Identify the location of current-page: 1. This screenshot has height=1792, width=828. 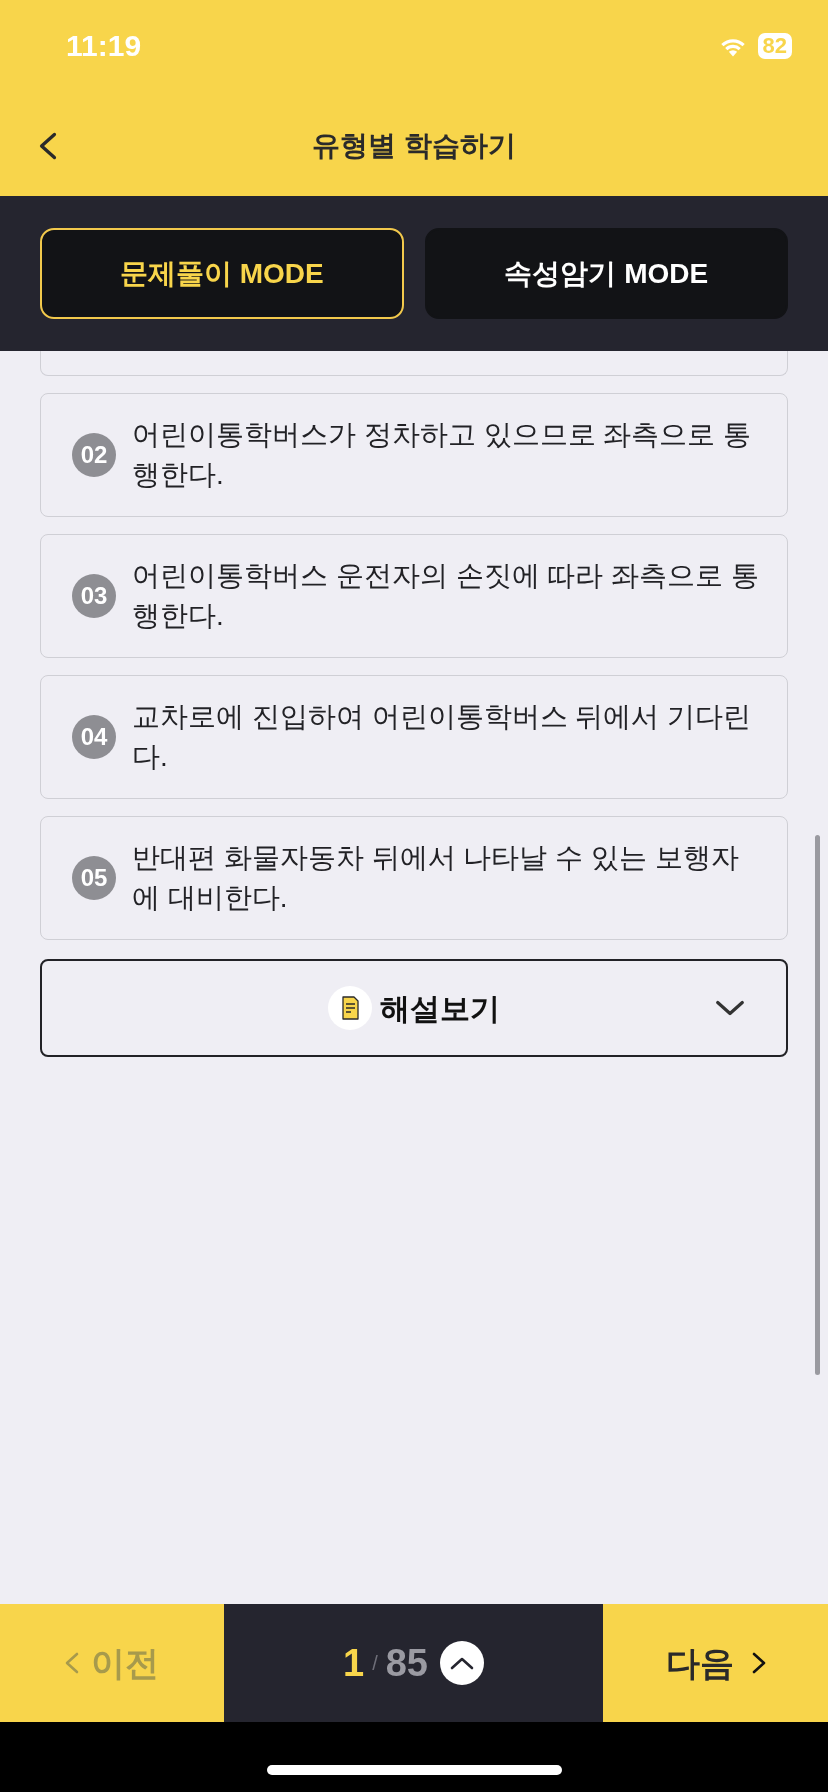
(354, 1663).